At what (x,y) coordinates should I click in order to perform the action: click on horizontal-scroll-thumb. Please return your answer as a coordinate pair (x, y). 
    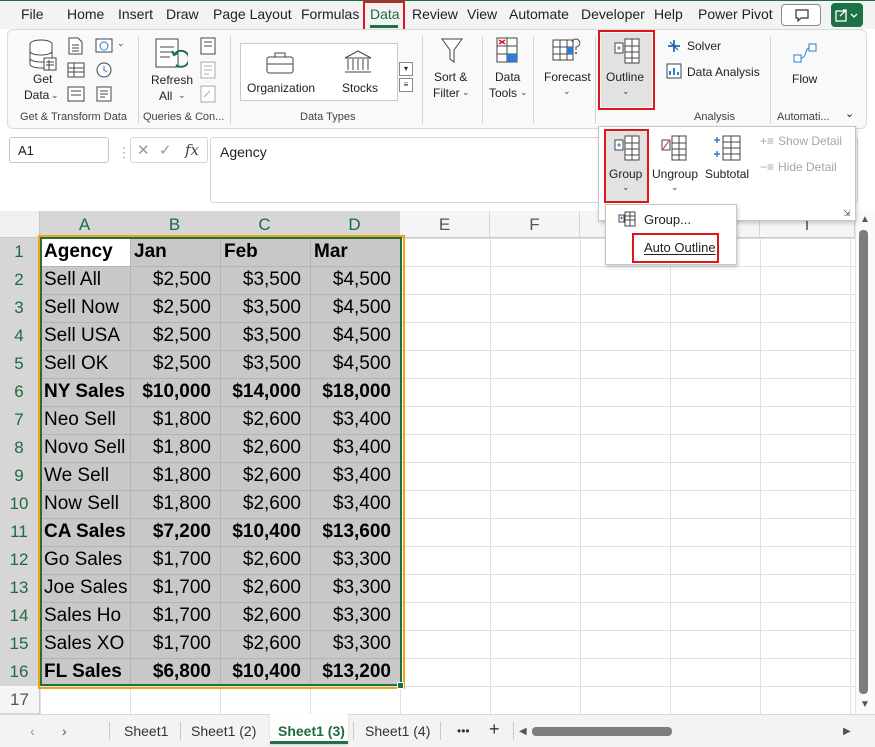
    Looking at the image, I should click on (602, 731).